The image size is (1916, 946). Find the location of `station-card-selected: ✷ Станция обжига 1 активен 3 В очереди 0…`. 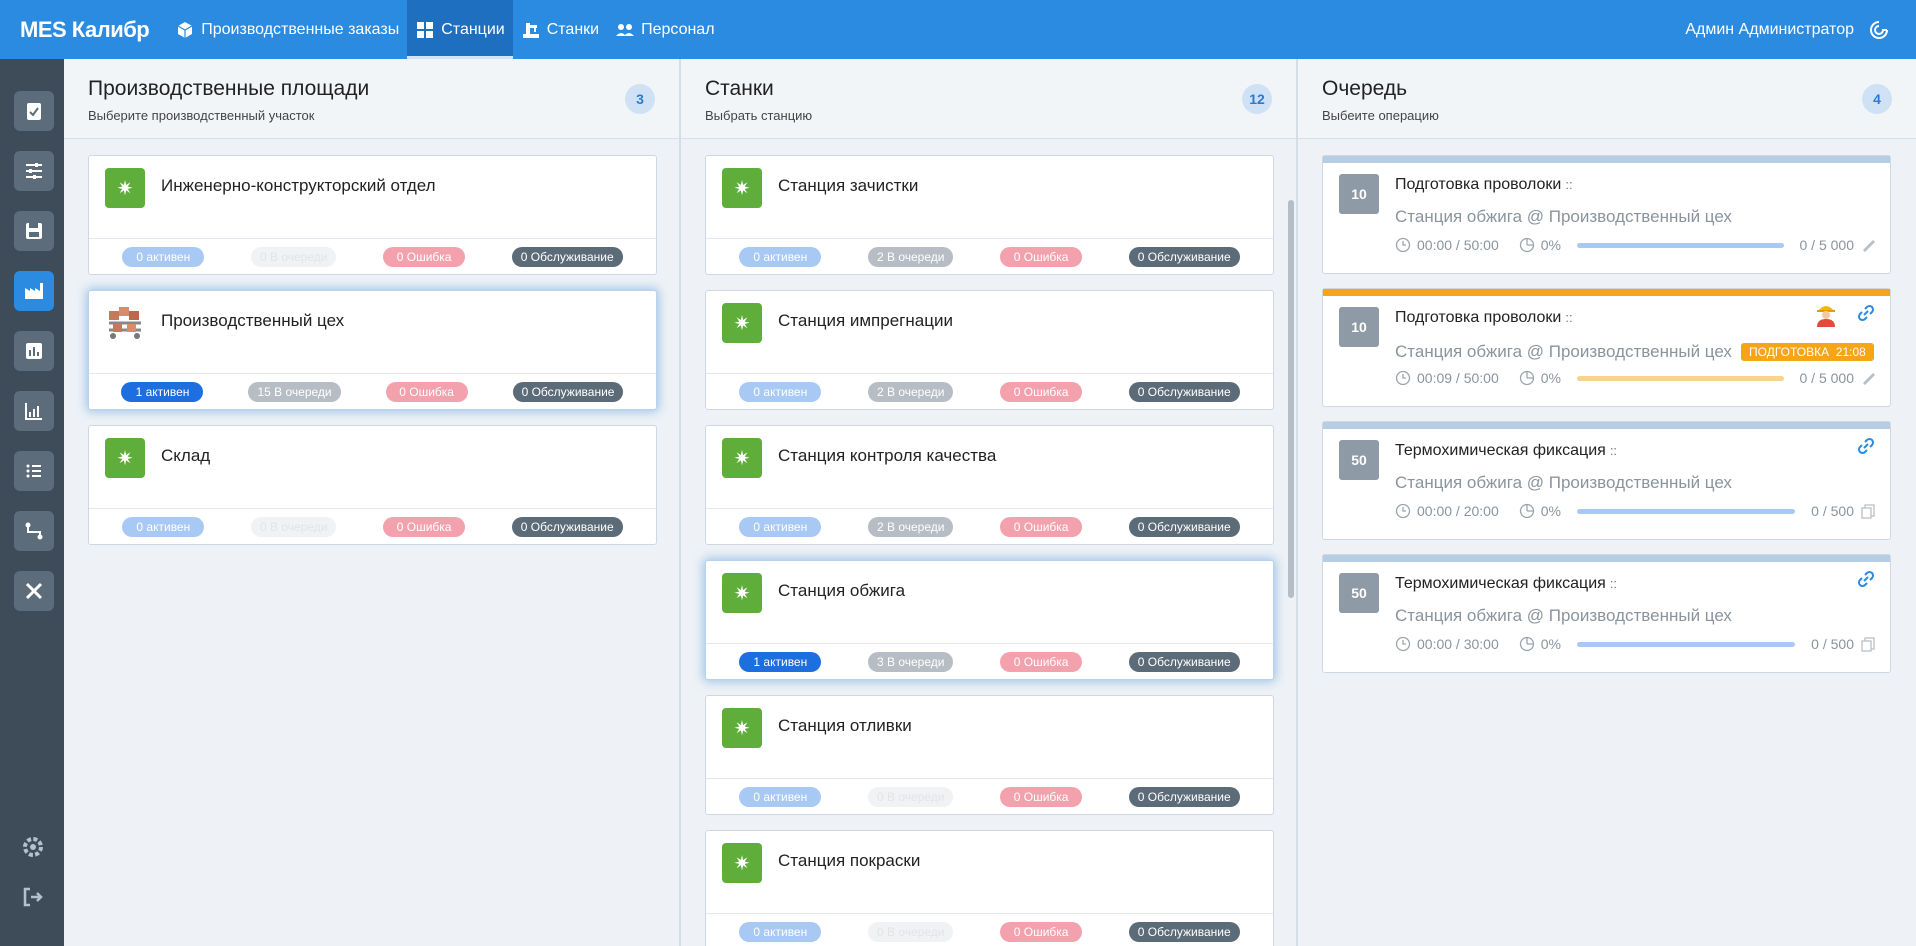

station-card-selected: ✷ Станция обжига 1 активен 3 В очереди 0… is located at coordinates (989, 620).